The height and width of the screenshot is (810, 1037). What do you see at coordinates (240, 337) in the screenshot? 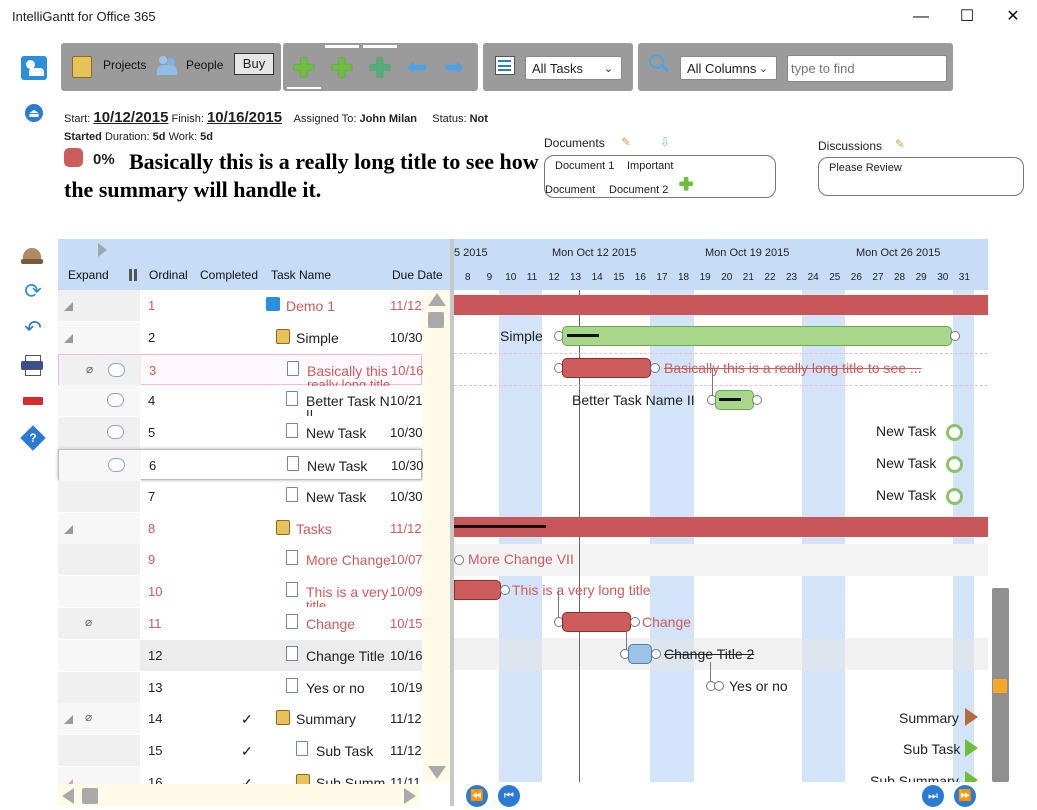
I see `table-row: 2 Simple 10/30` at bounding box center [240, 337].